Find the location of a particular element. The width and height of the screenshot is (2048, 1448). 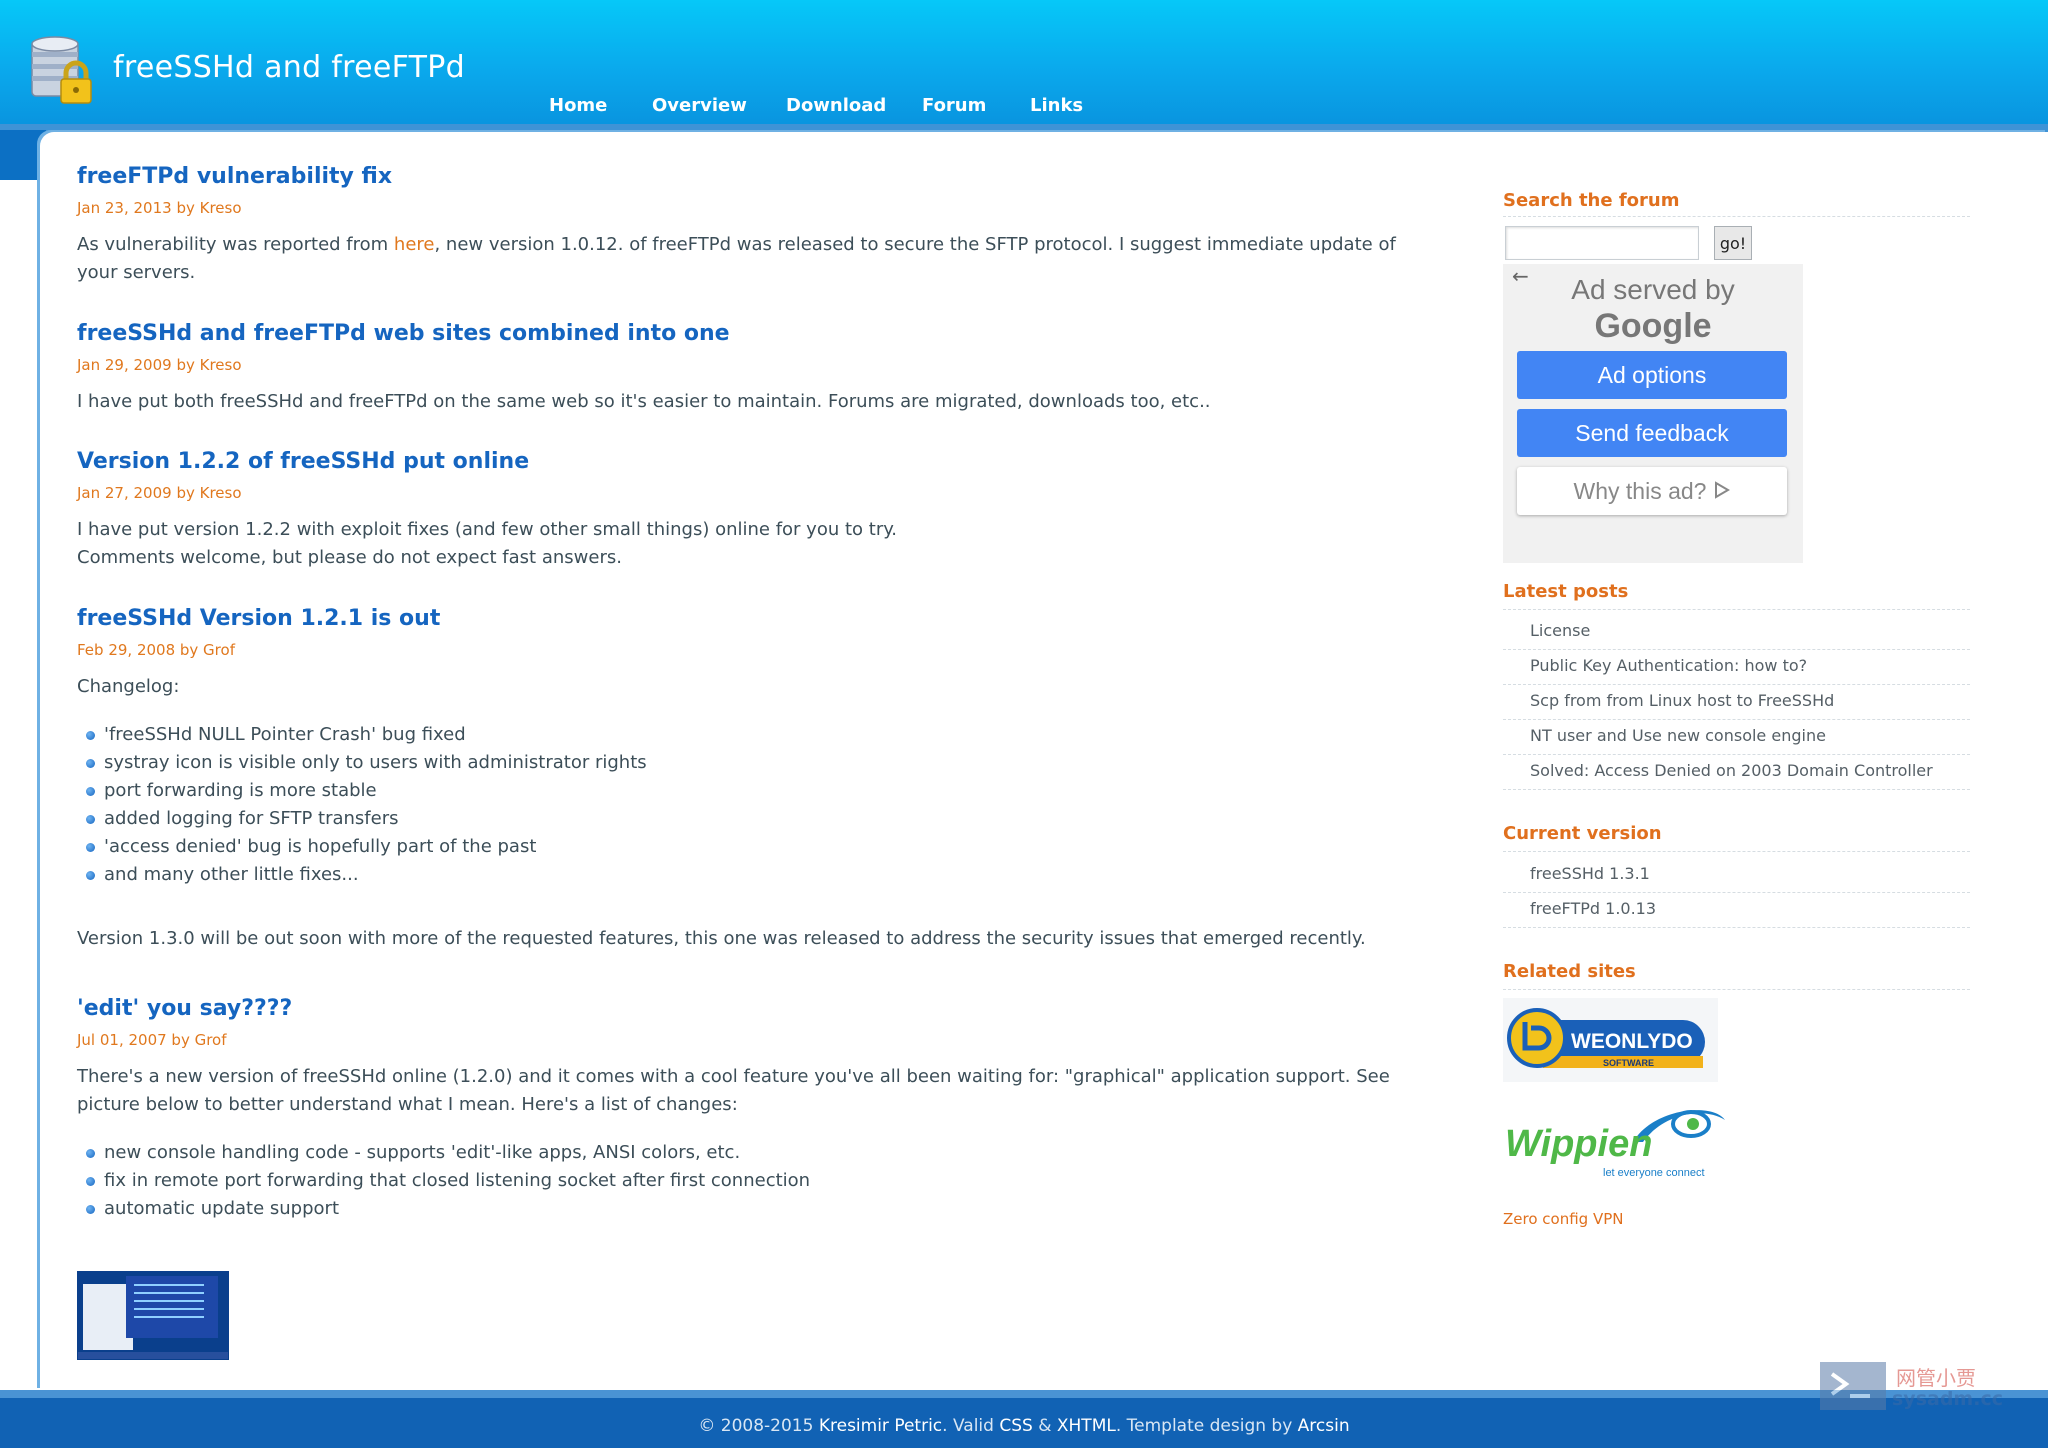

list-item: port forwarding is more stable is located at coordinates (757, 791).